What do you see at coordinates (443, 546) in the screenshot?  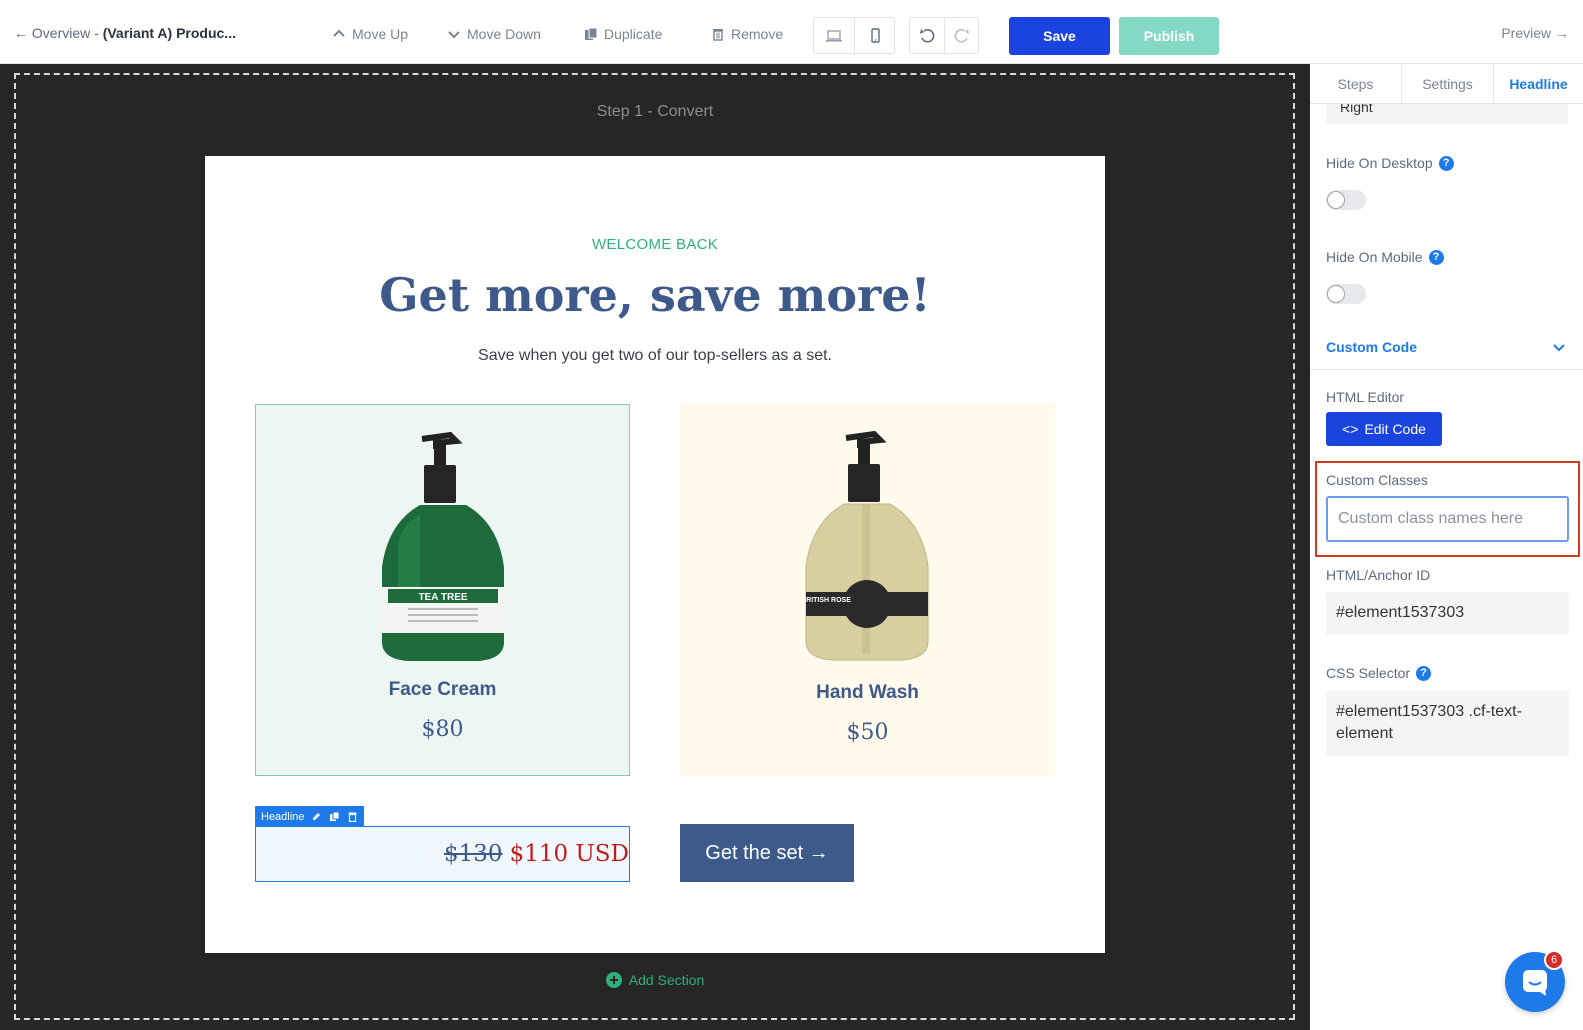 I see `green-bottle-image: TEA TREE` at bounding box center [443, 546].